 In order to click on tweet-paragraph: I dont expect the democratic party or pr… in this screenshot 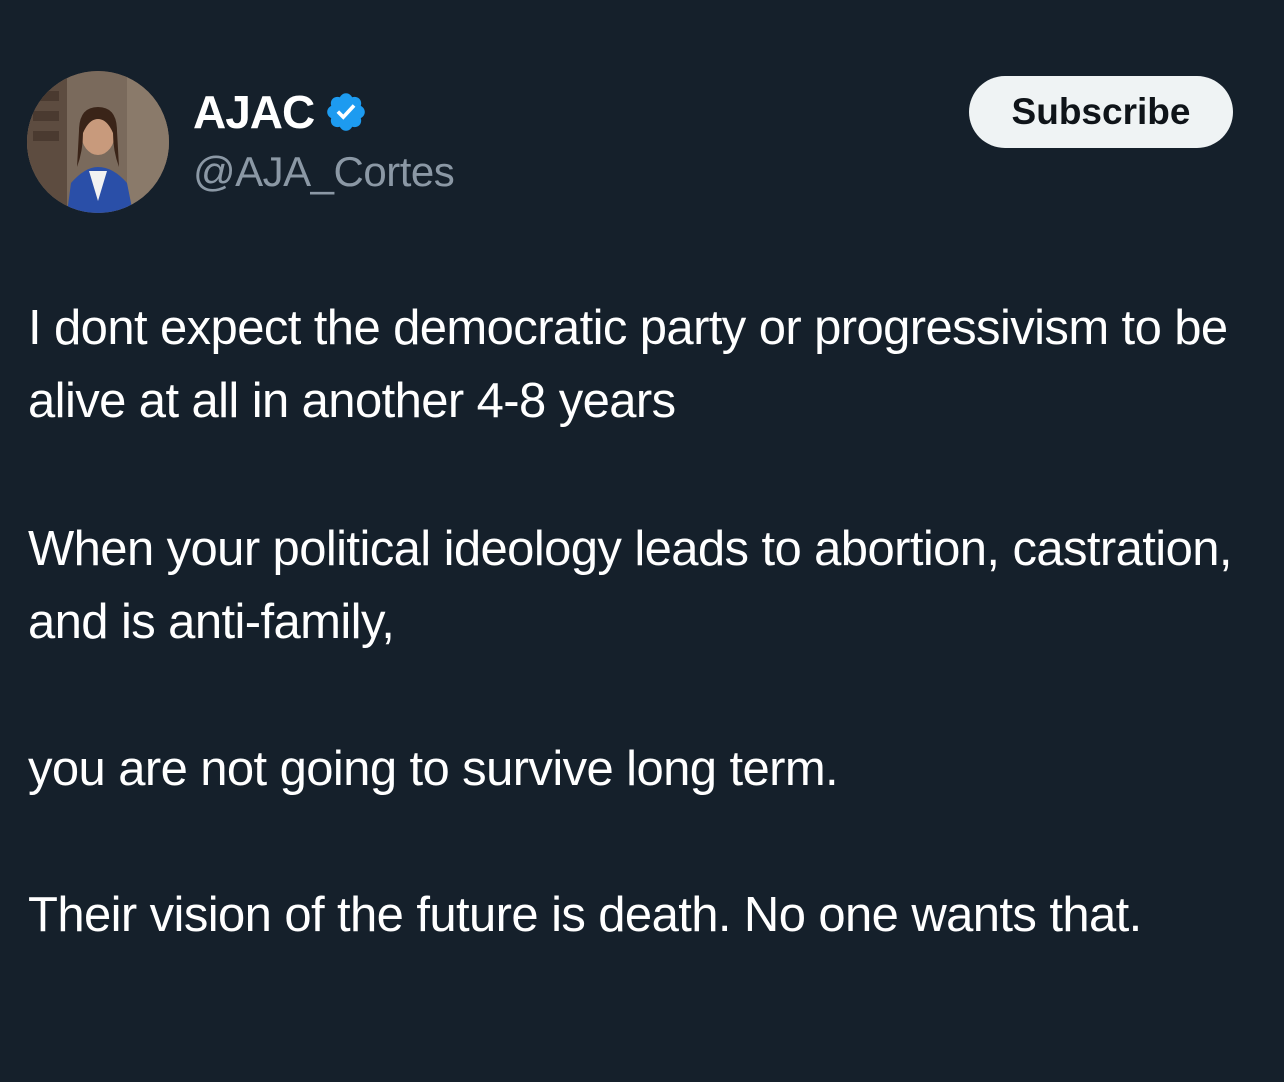, I will do `click(628, 364)`.